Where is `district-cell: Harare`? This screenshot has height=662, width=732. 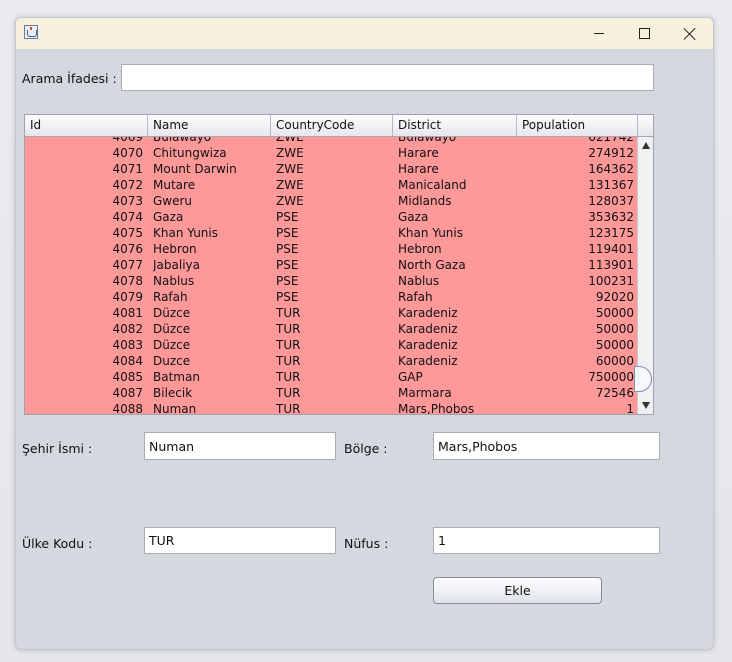 district-cell: Harare is located at coordinates (418, 153).